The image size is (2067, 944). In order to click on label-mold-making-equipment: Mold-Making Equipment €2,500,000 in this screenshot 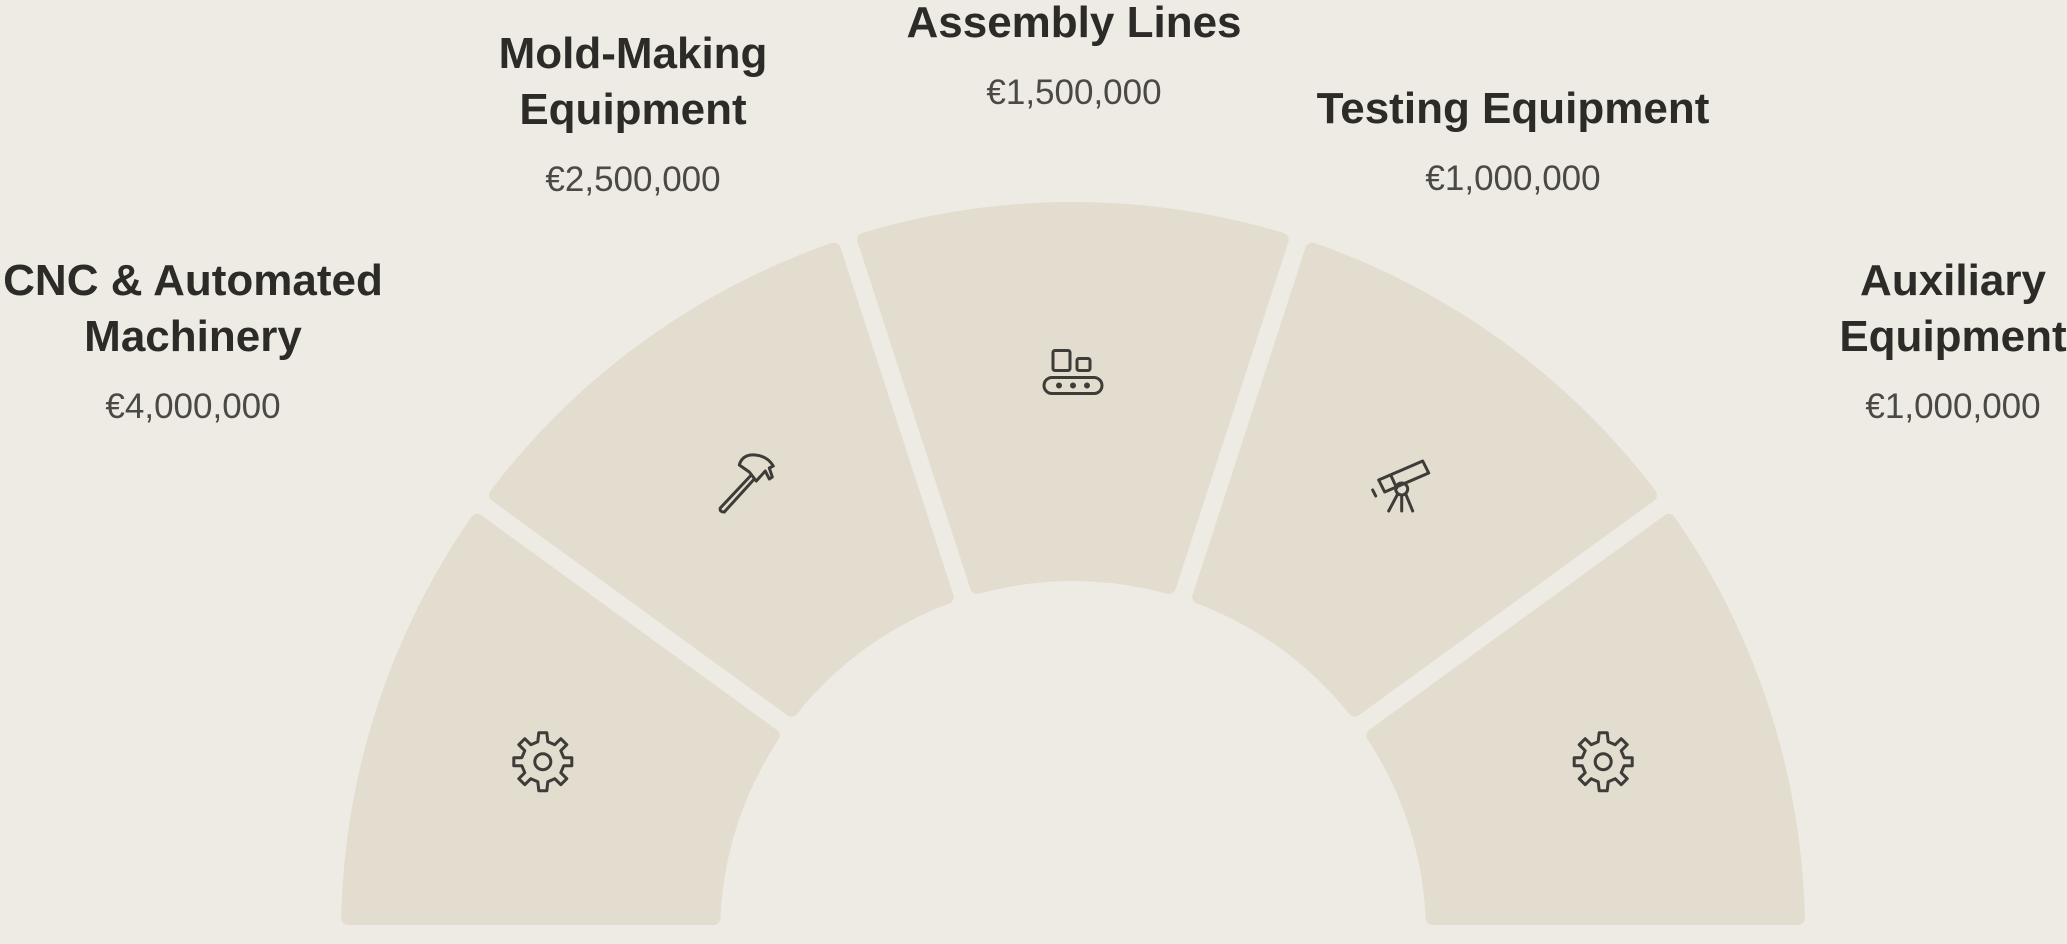, I will do `click(633, 113)`.